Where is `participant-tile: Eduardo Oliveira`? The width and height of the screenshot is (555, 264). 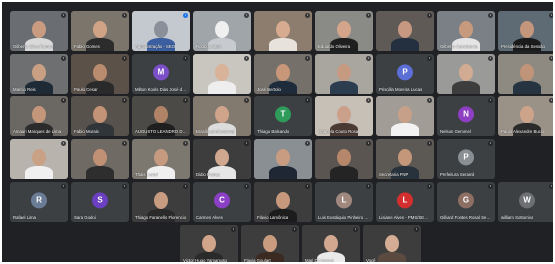
participant-tile: Eduardo Oliveira is located at coordinates (344, 31).